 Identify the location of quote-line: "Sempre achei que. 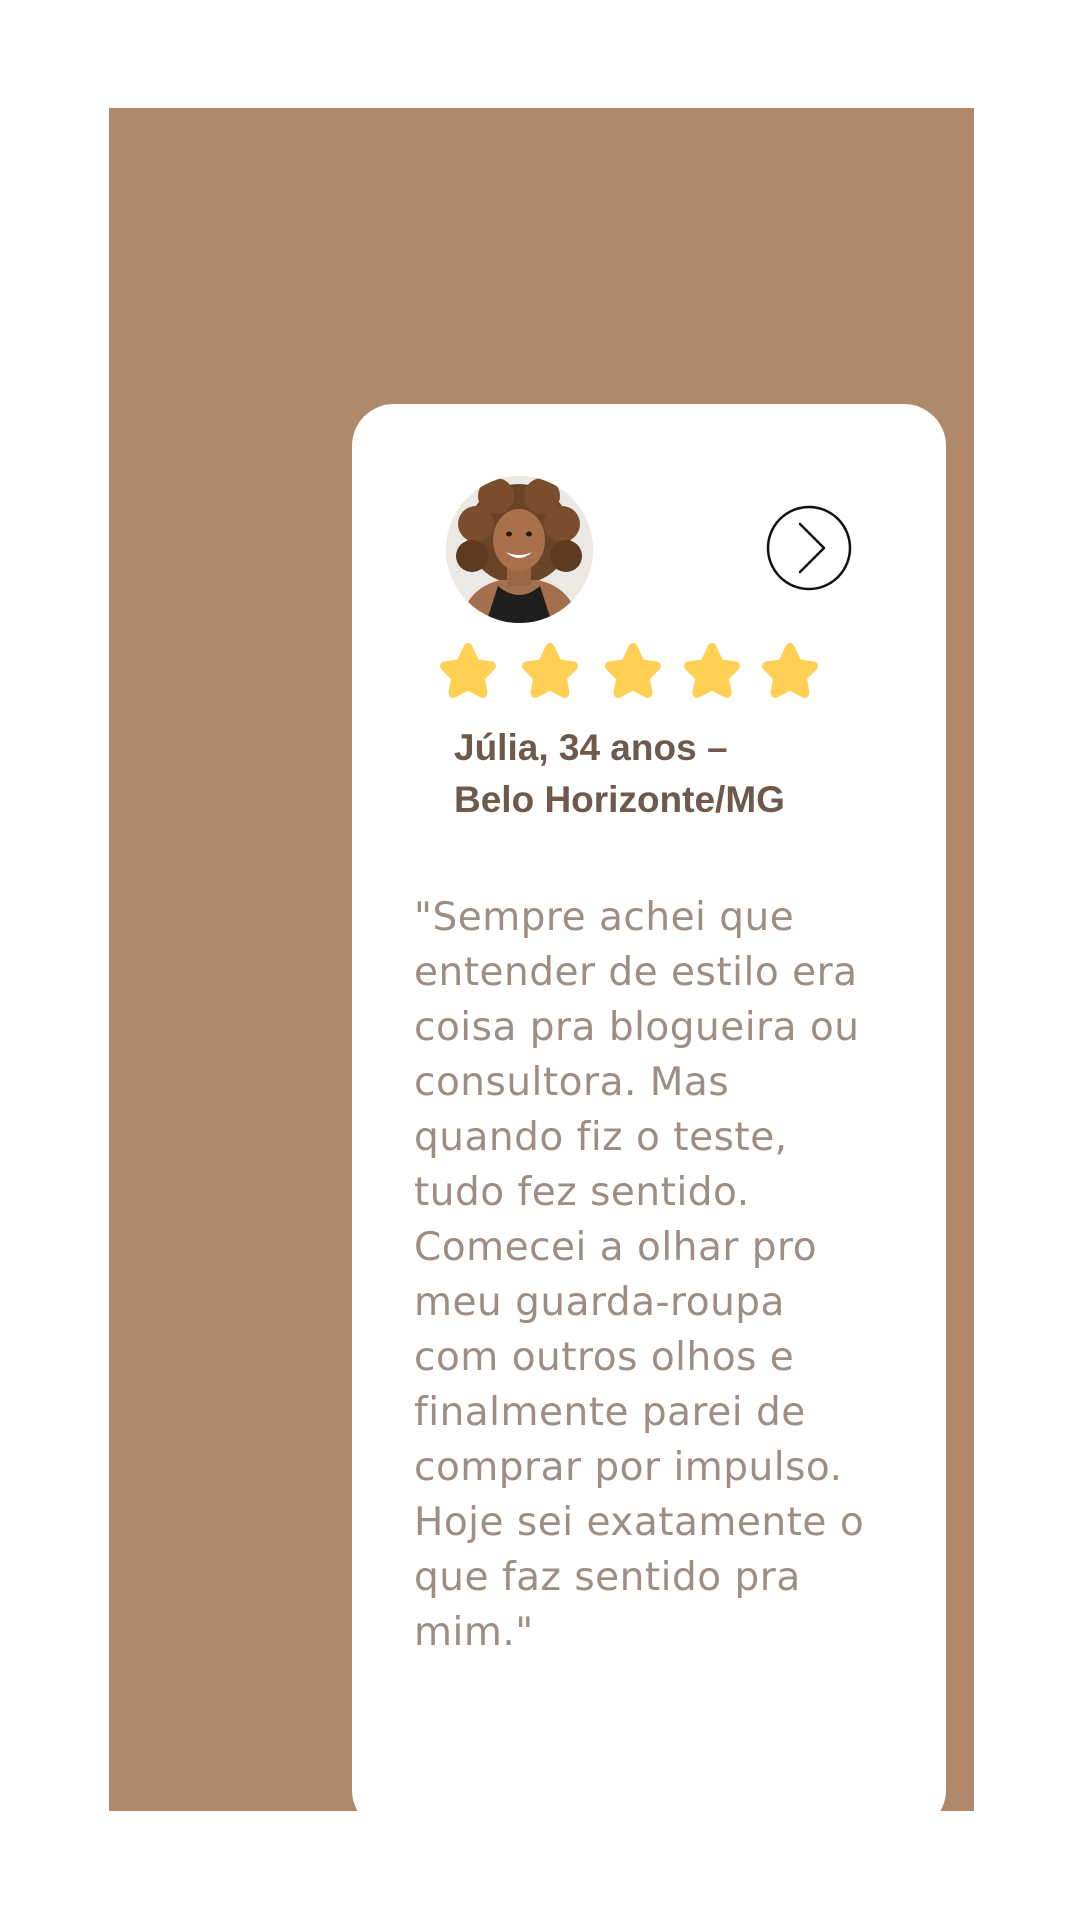
(604, 917).